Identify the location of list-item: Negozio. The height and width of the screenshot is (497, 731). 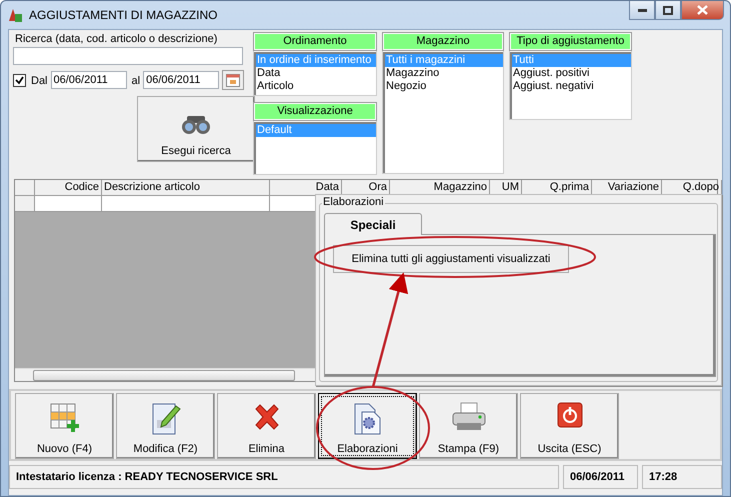
(444, 86).